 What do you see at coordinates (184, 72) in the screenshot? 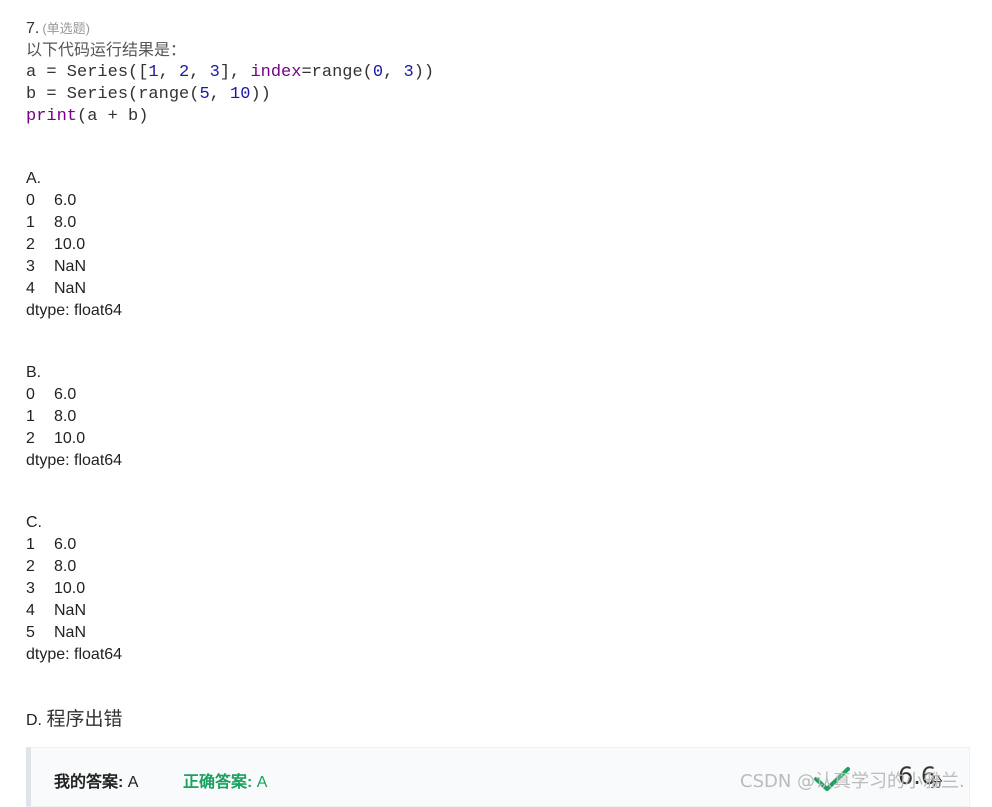
I see `code-token: 2` at bounding box center [184, 72].